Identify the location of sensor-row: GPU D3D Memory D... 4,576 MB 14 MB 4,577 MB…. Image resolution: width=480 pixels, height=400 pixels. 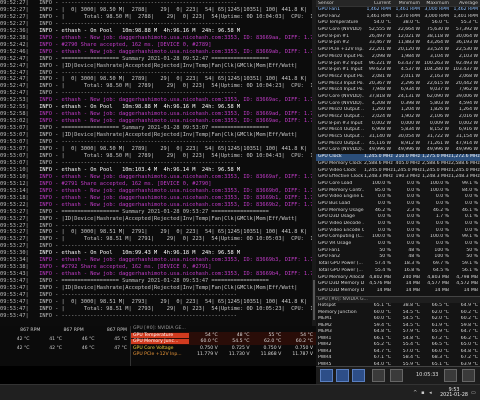
(398, 284).